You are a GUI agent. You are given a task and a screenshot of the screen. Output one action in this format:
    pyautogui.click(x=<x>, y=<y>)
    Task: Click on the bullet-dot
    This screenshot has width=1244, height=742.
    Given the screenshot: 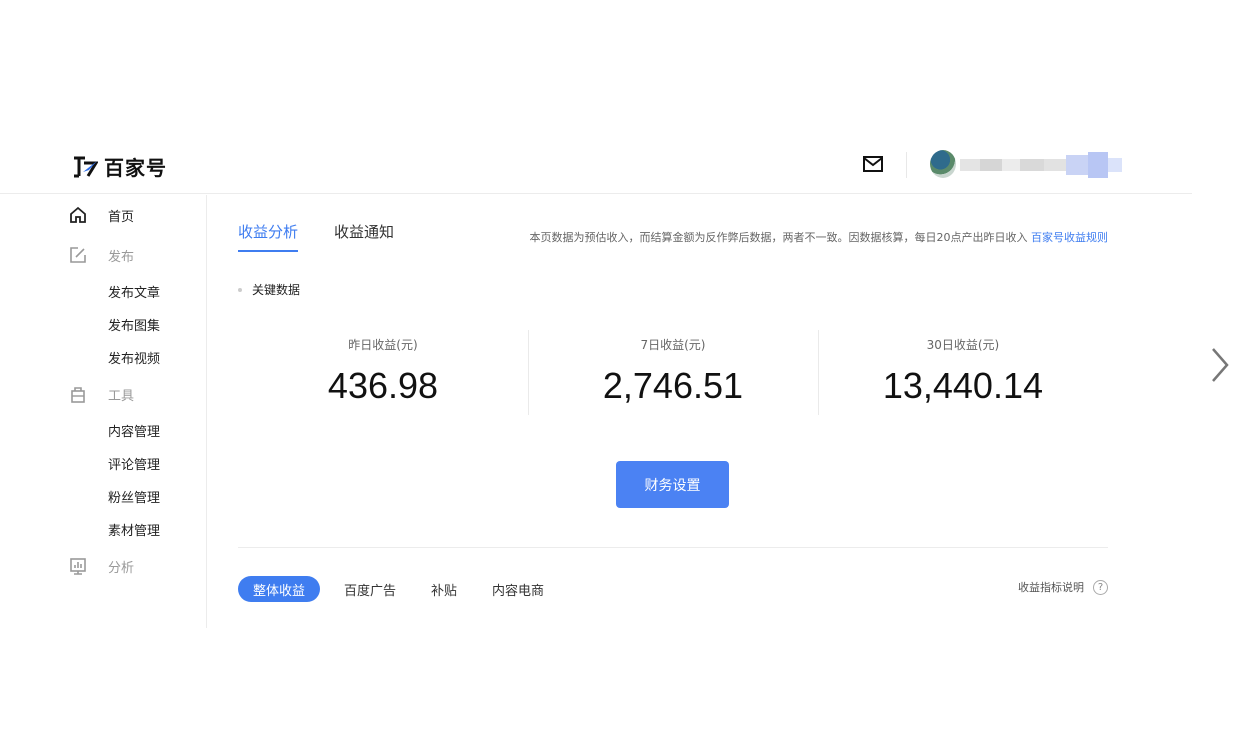 What is the action you would take?
    pyautogui.click(x=240, y=289)
    